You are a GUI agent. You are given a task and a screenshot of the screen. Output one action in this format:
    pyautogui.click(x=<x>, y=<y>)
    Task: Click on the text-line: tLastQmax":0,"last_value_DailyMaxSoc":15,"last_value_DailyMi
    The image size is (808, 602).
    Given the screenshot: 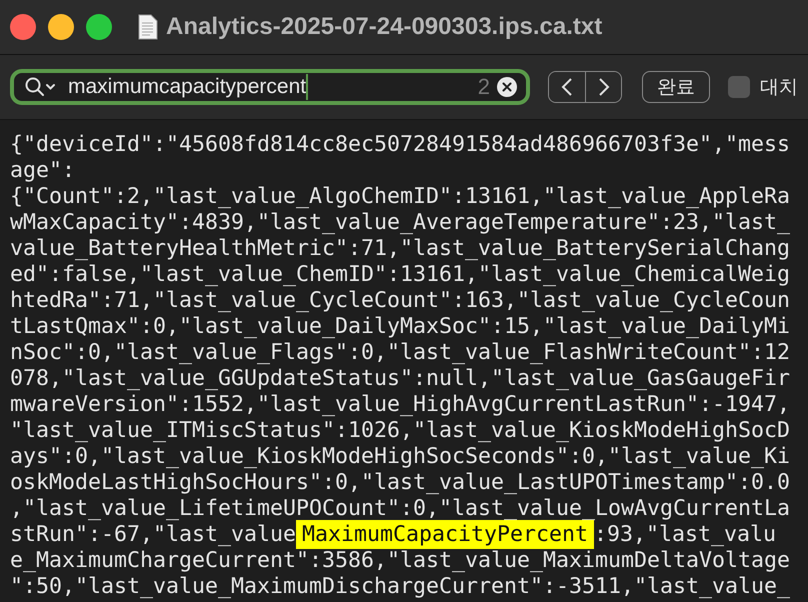 What is the action you would take?
    pyautogui.click(x=401, y=327)
    